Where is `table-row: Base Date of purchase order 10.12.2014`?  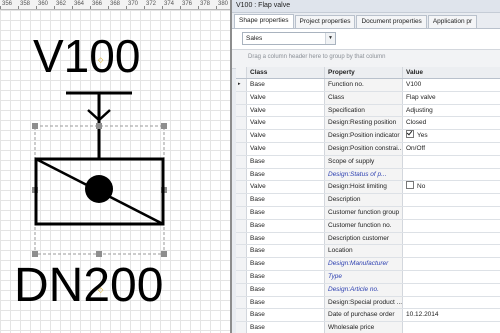
table-row: Base Date of purchase order 10.12.2014 is located at coordinates (368, 316).